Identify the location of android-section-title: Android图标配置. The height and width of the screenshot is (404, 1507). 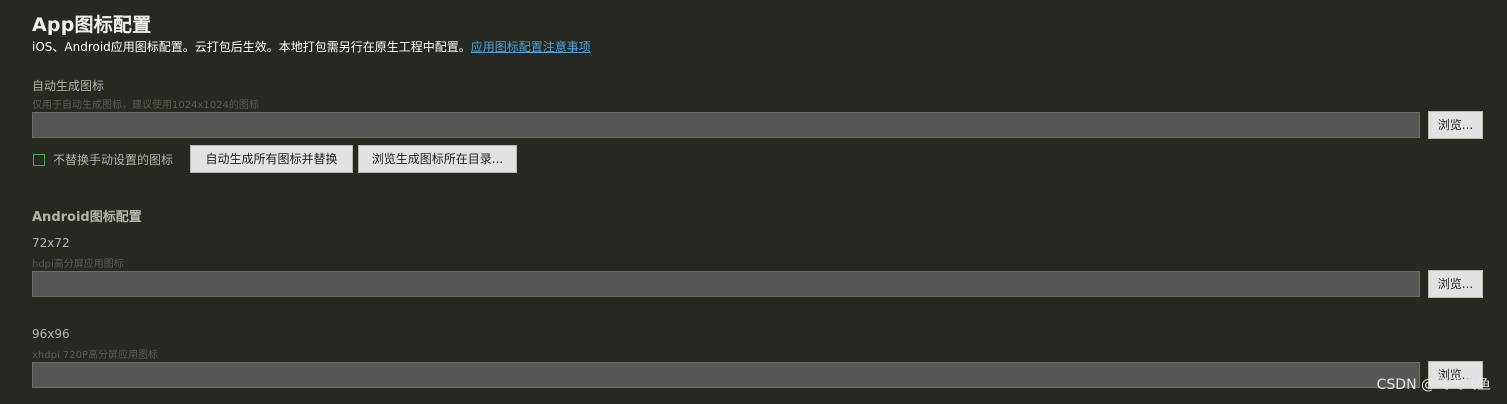
(87, 217).